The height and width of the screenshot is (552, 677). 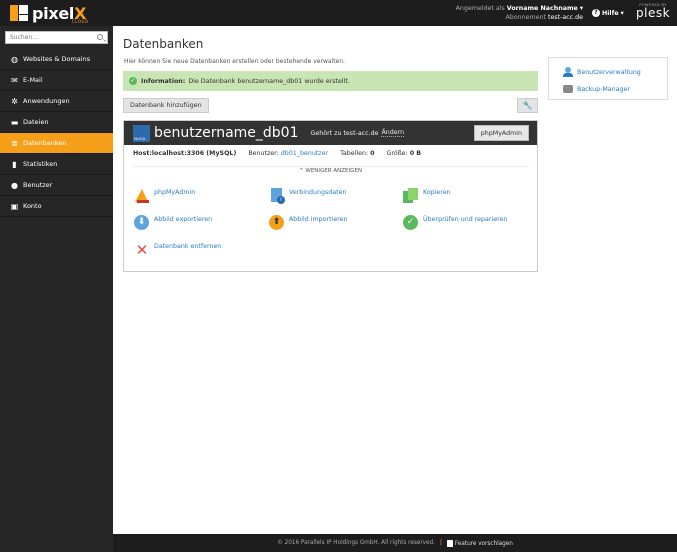 I want to click on show-less-toggle: ^ WENIGER ANZEIGEN, so click(x=330, y=171).